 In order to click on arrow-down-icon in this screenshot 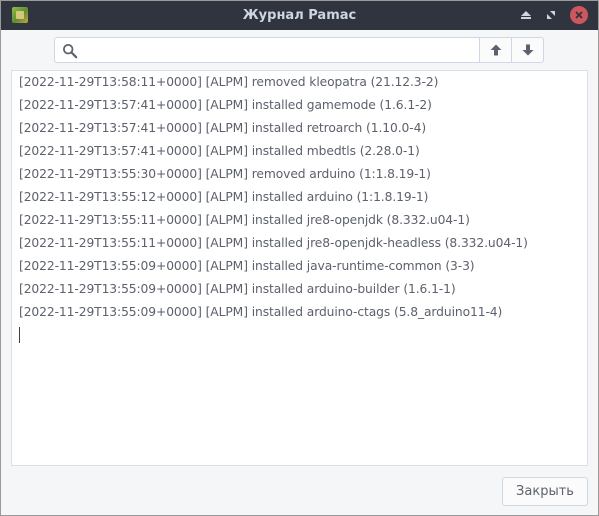, I will do `click(527, 50)`.